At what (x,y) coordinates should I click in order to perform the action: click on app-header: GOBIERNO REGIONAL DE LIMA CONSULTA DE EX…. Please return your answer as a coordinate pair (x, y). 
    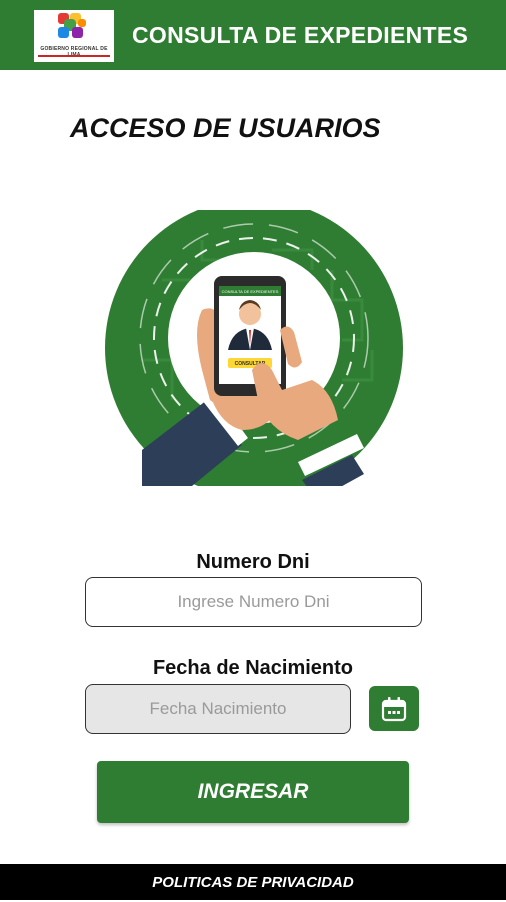
    Looking at the image, I should click on (253, 35).